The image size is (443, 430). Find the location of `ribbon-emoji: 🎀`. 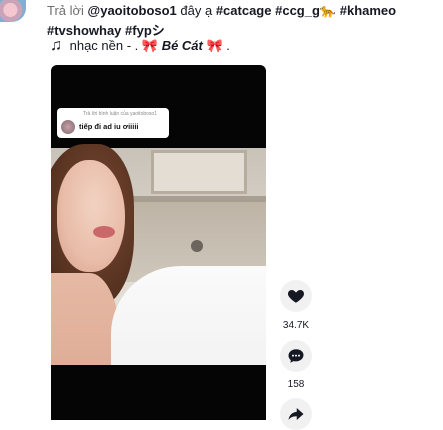

ribbon-emoji: 🎀 is located at coordinates (150, 45).